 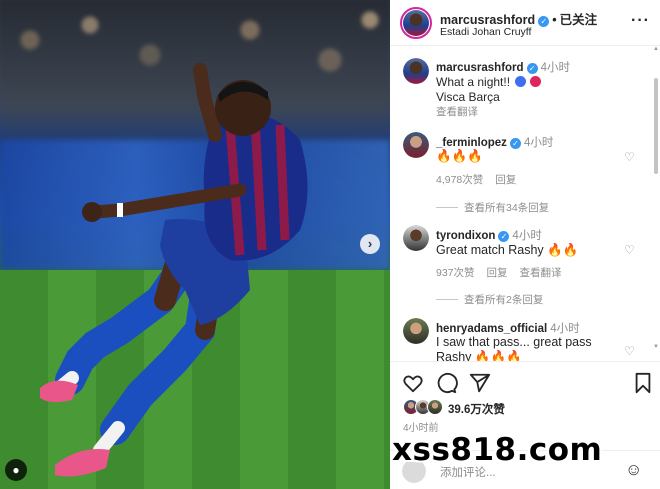 What do you see at coordinates (491, 329) in the screenshot?
I see `comment-username: henryadams_official` at bounding box center [491, 329].